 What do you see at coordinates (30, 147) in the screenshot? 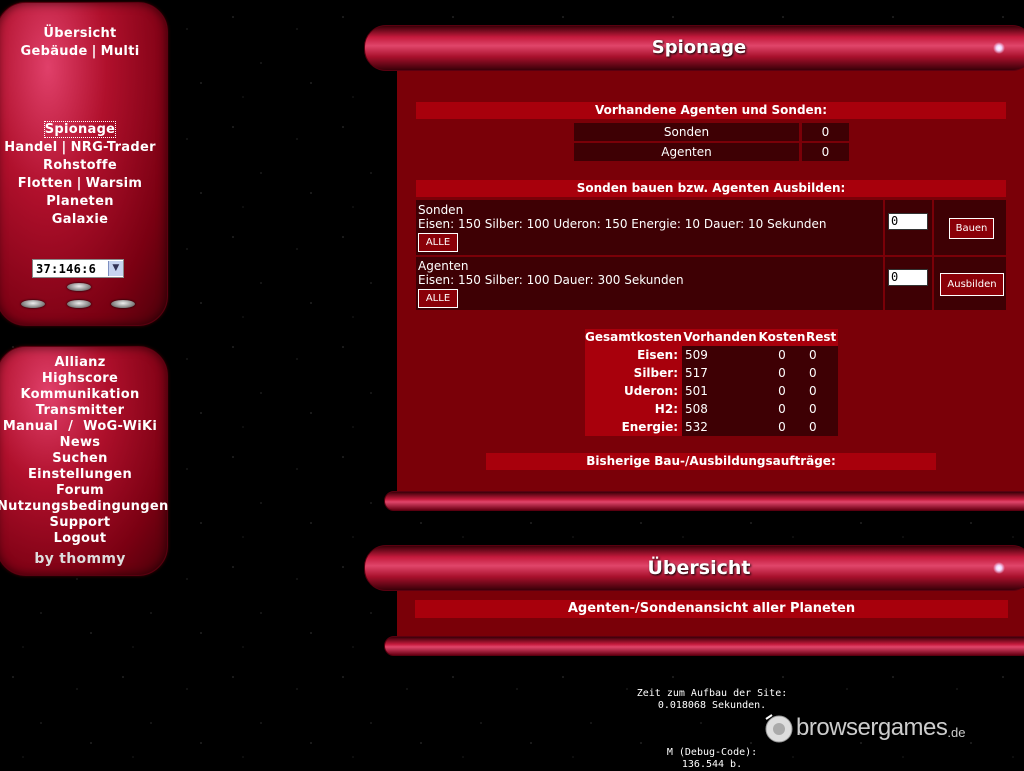
I see `nav-trade: Handel` at bounding box center [30, 147].